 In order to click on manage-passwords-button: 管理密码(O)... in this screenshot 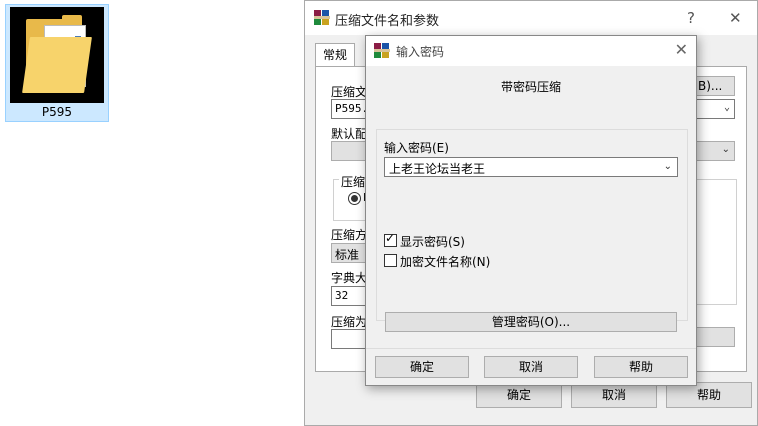, I will do `click(531, 322)`.